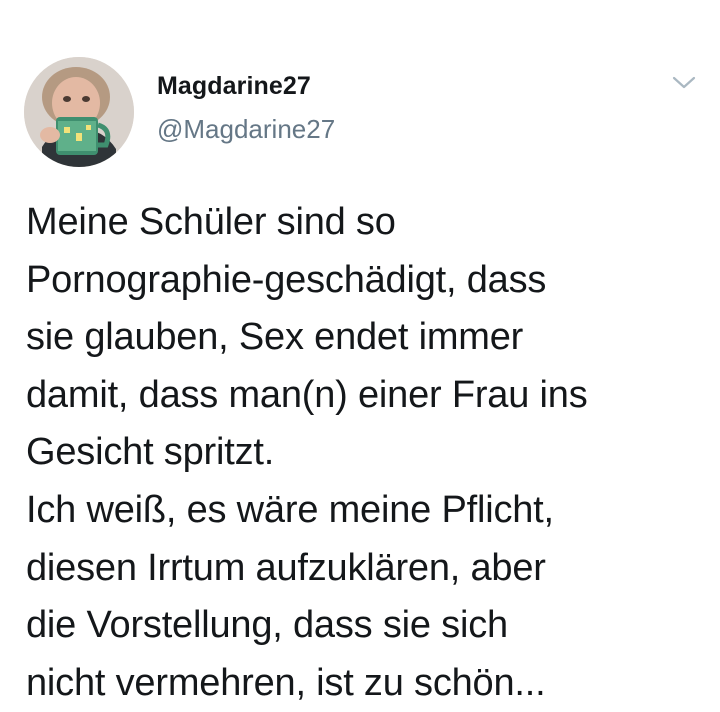 The width and height of the screenshot is (720, 712). I want to click on display-name: Magdarine27, so click(234, 86).